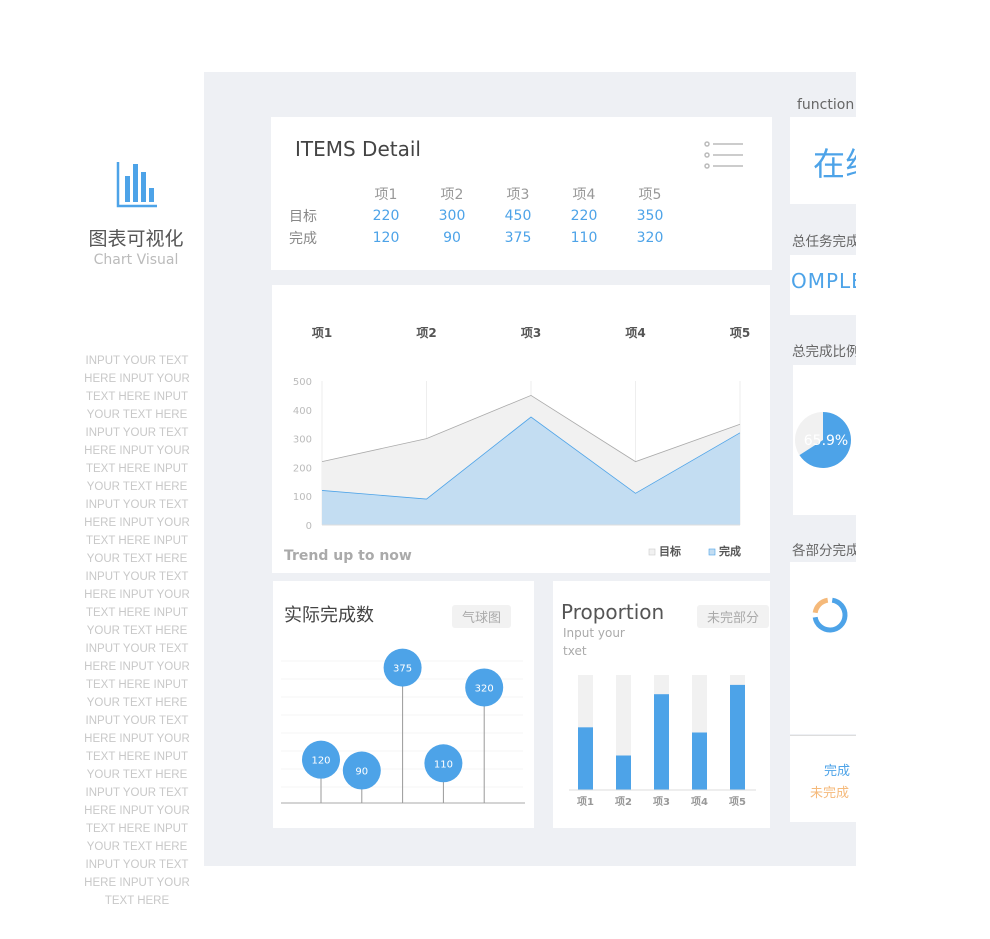  I want to click on donut-card, so click(823, 648).